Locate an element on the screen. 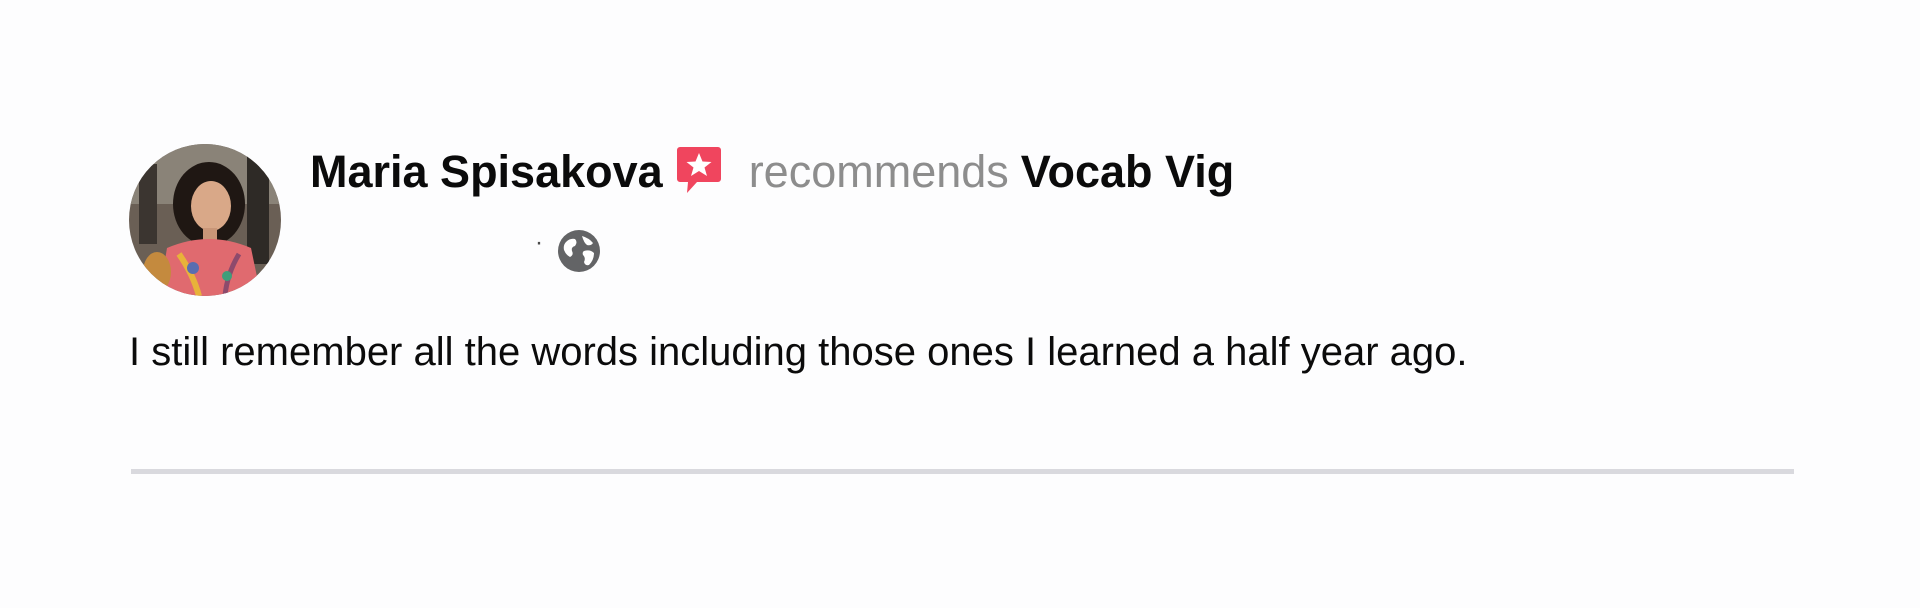  avatar-photo is located at coordinates (205, 220).